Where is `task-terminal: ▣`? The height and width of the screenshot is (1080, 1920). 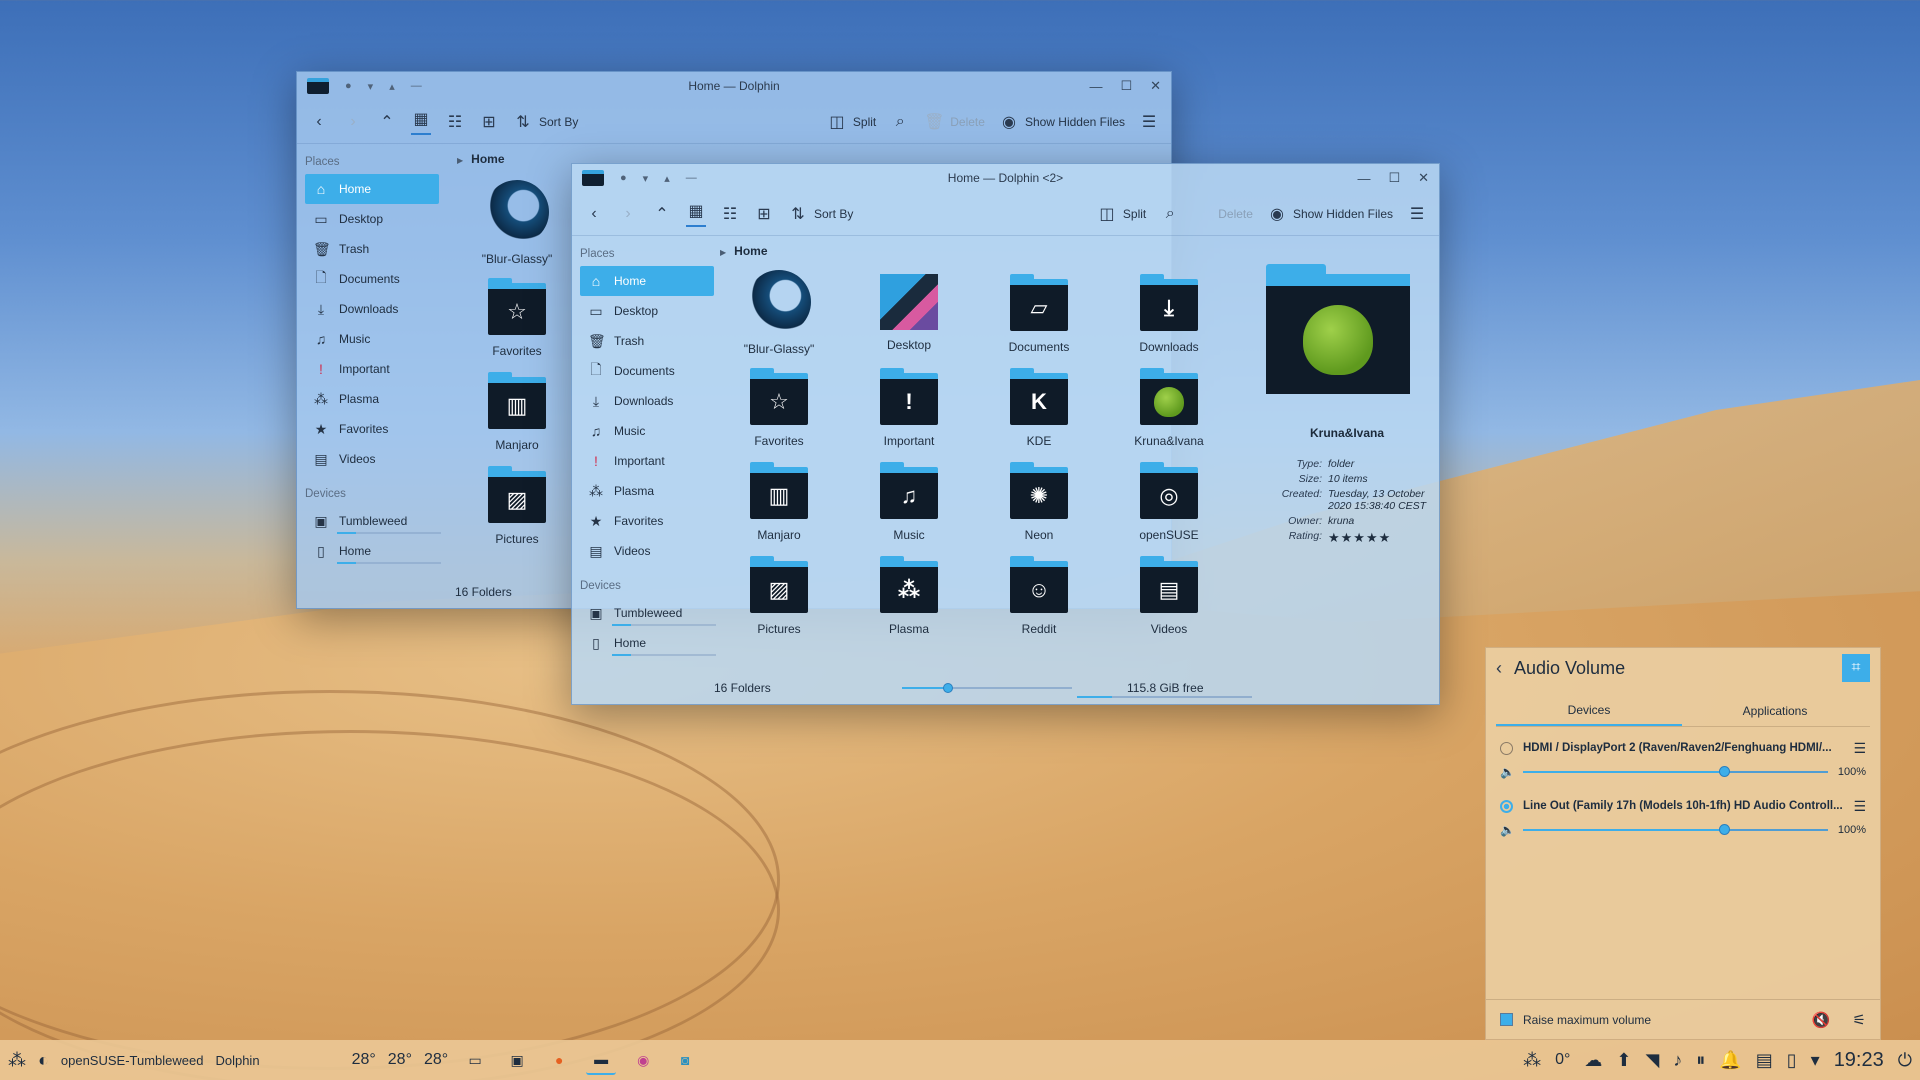
task-terminal: ▣ is located at coordinates (517, 1060).